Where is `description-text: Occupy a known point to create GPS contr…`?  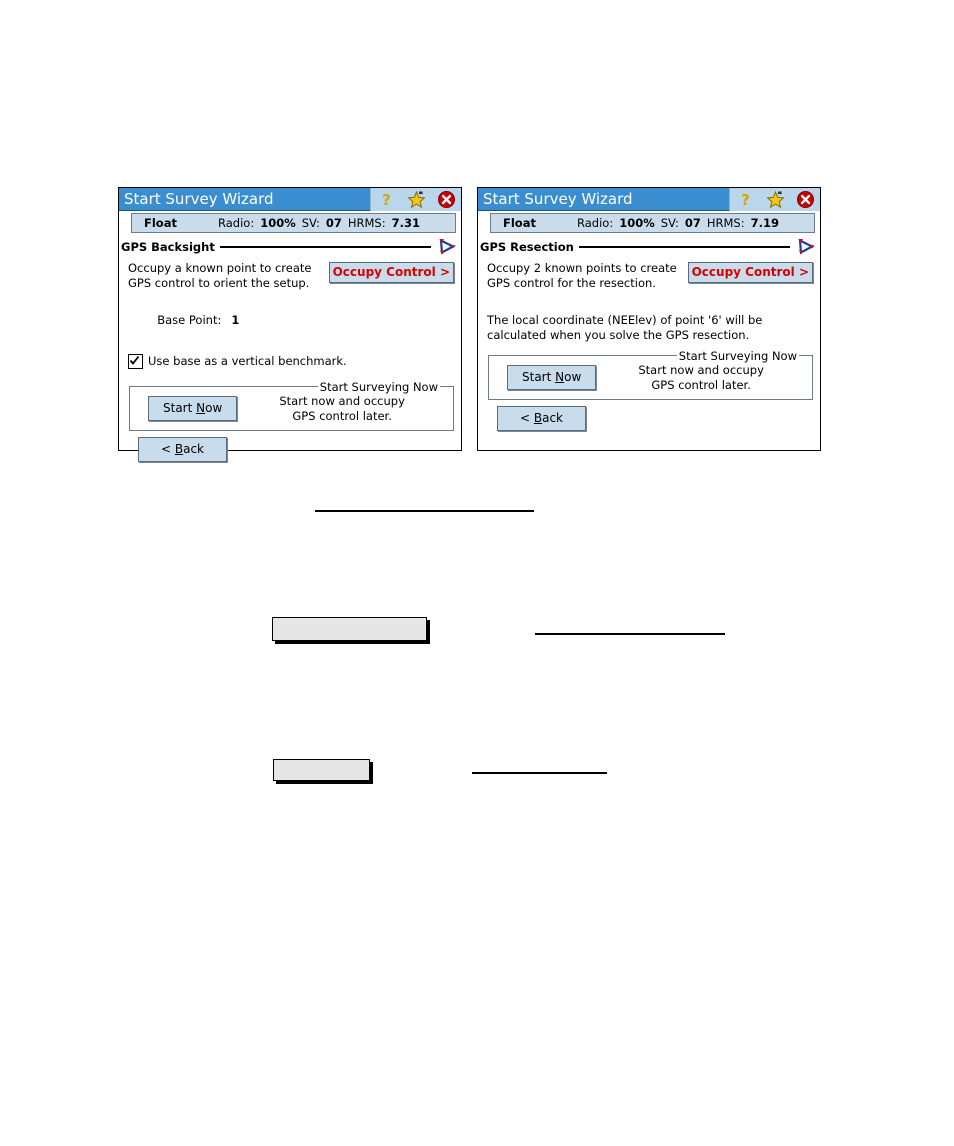 description-text: Occupy a known point to create GPS contr… is located at coordinates (220, 275).